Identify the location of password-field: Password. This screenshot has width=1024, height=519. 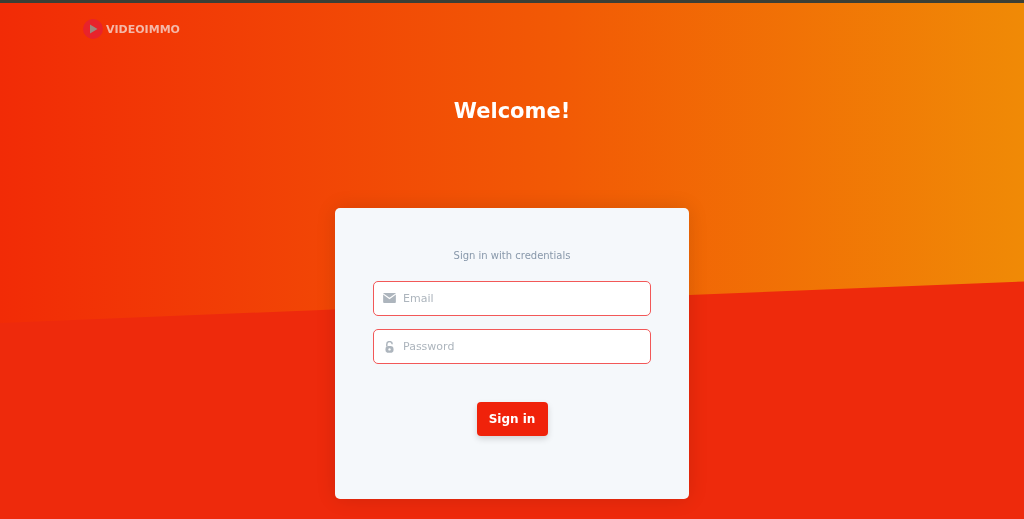
(512, 346).